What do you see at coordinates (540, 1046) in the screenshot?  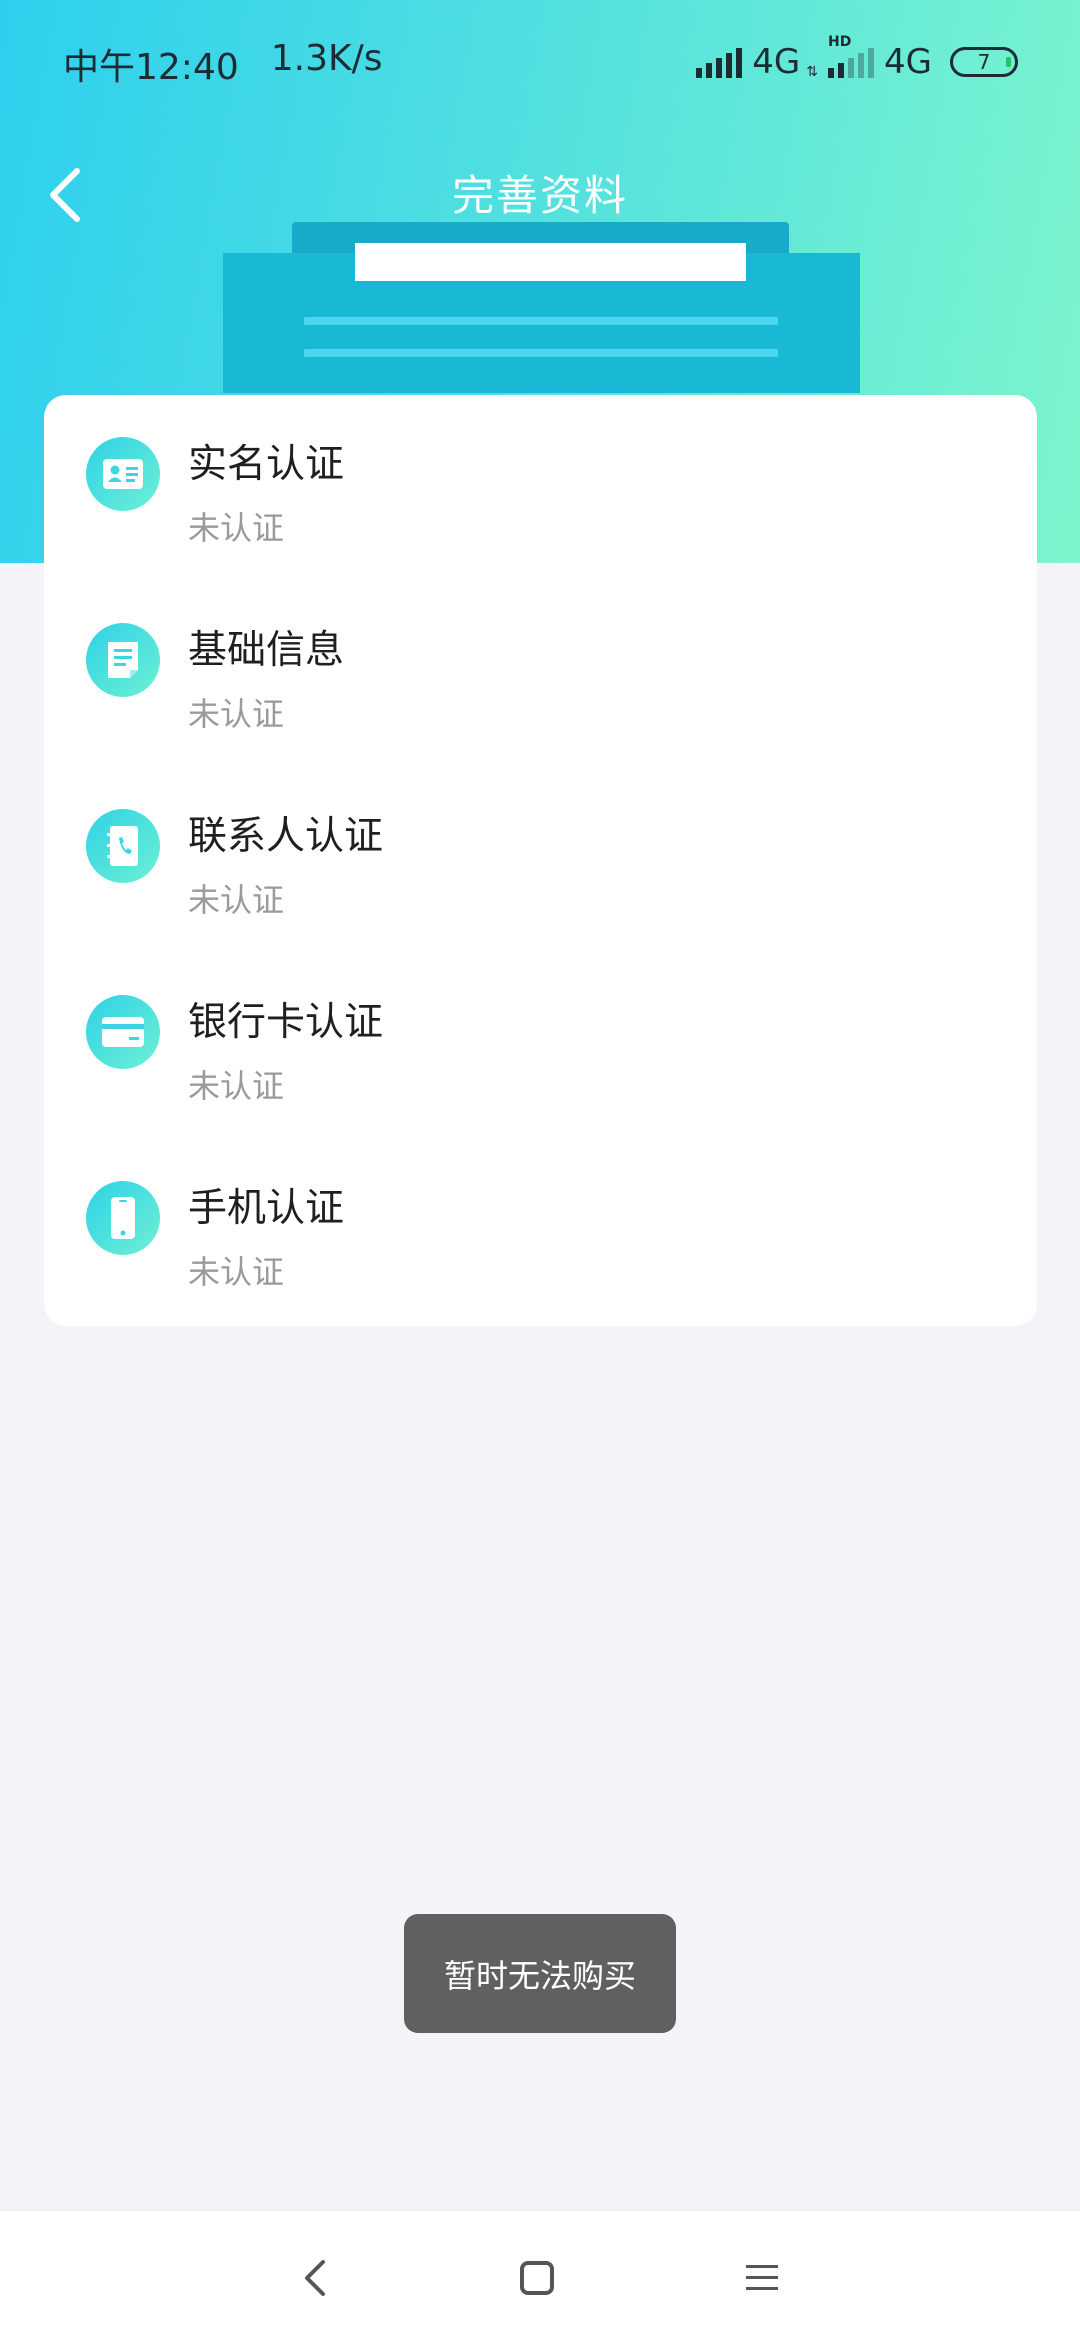 I see `verification-item-bank-card: 银行卡认证 未认证` at bounding box center [540, 1046].